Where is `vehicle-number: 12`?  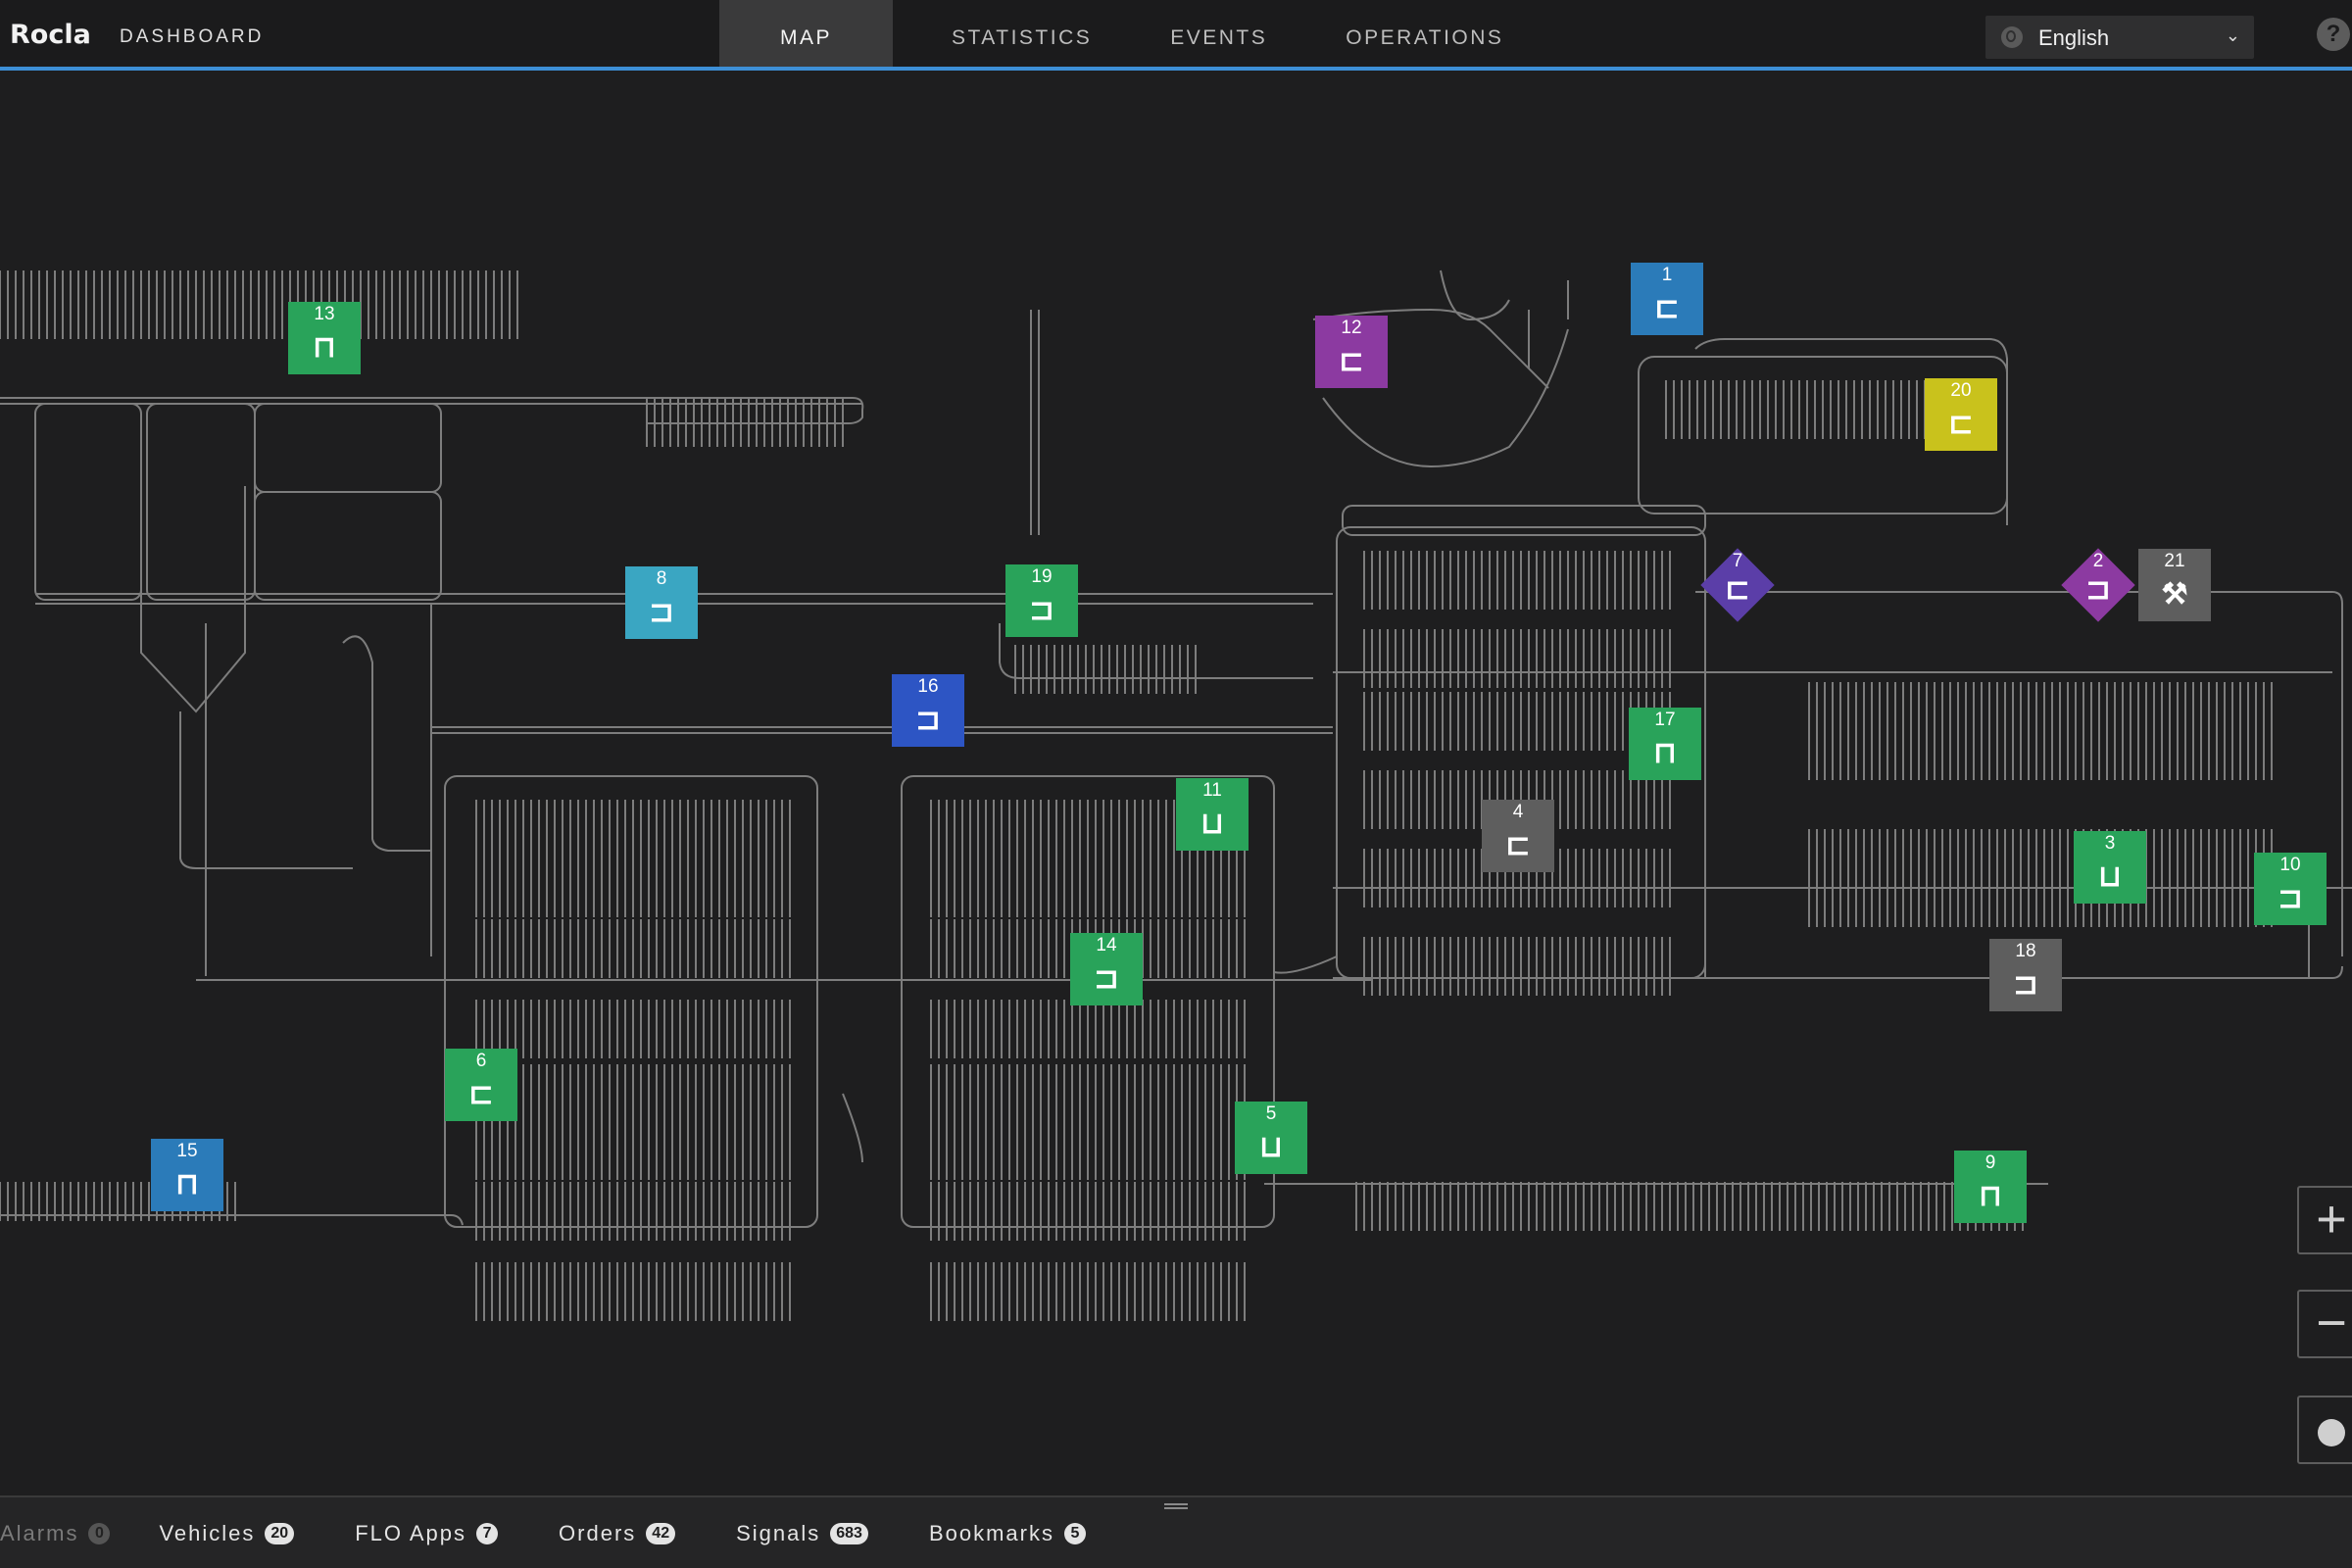 vehicle-number: 12 is located at coordinates (1351, 328).